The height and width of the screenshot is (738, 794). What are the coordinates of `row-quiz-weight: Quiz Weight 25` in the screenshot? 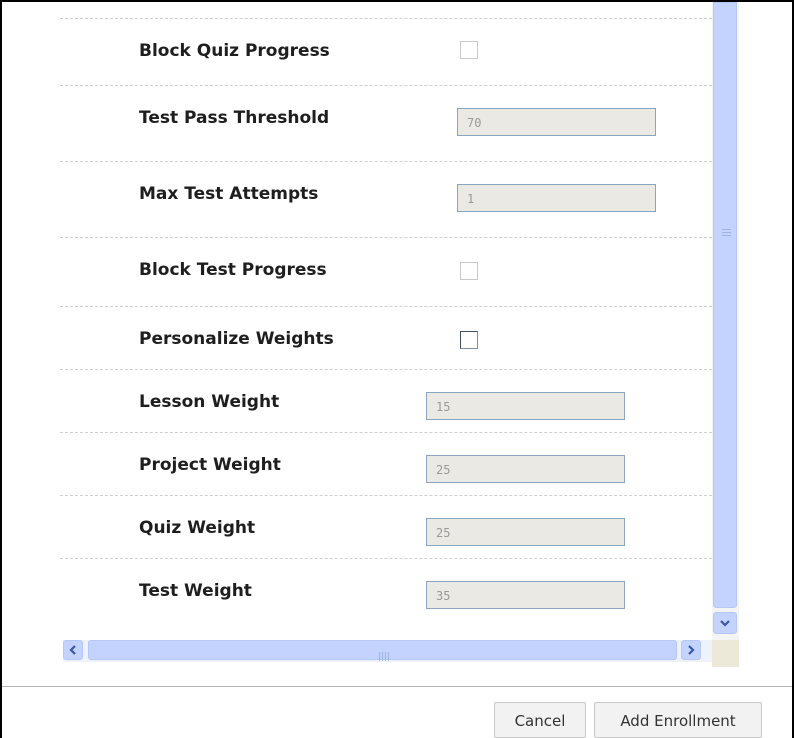 It's located at (386, 527).